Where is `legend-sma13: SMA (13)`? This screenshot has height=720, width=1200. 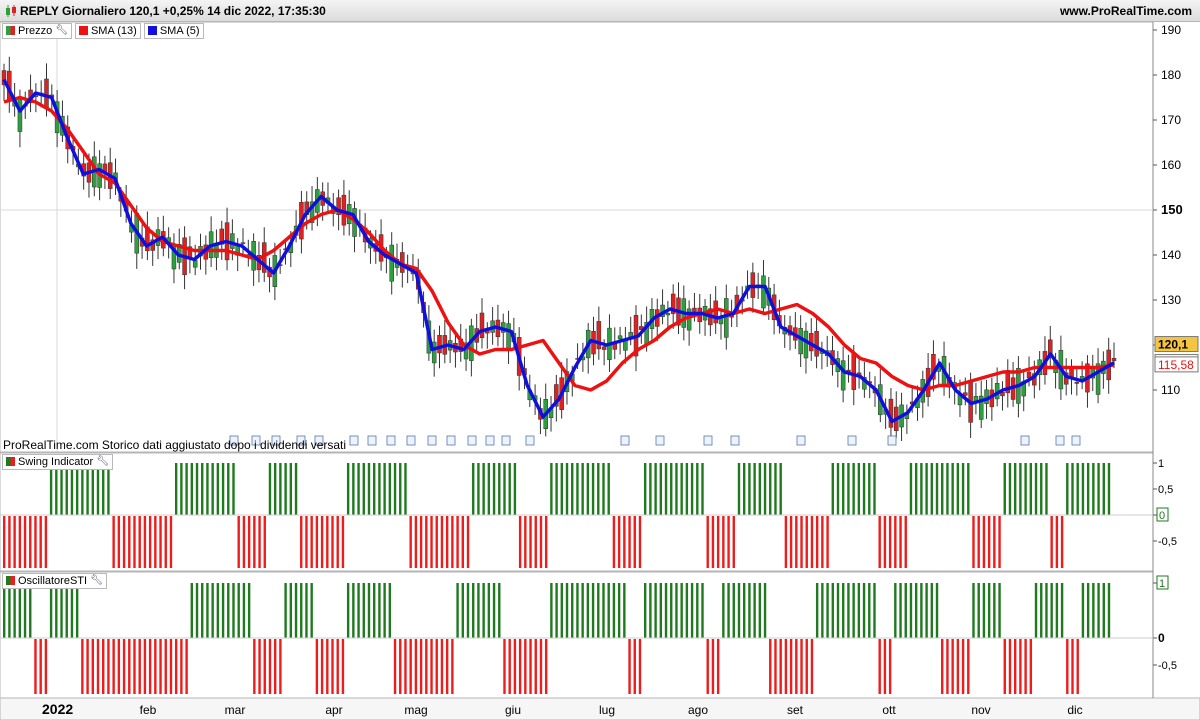 legend-sma13: SMA (13) is located at coordinates (107, 30).